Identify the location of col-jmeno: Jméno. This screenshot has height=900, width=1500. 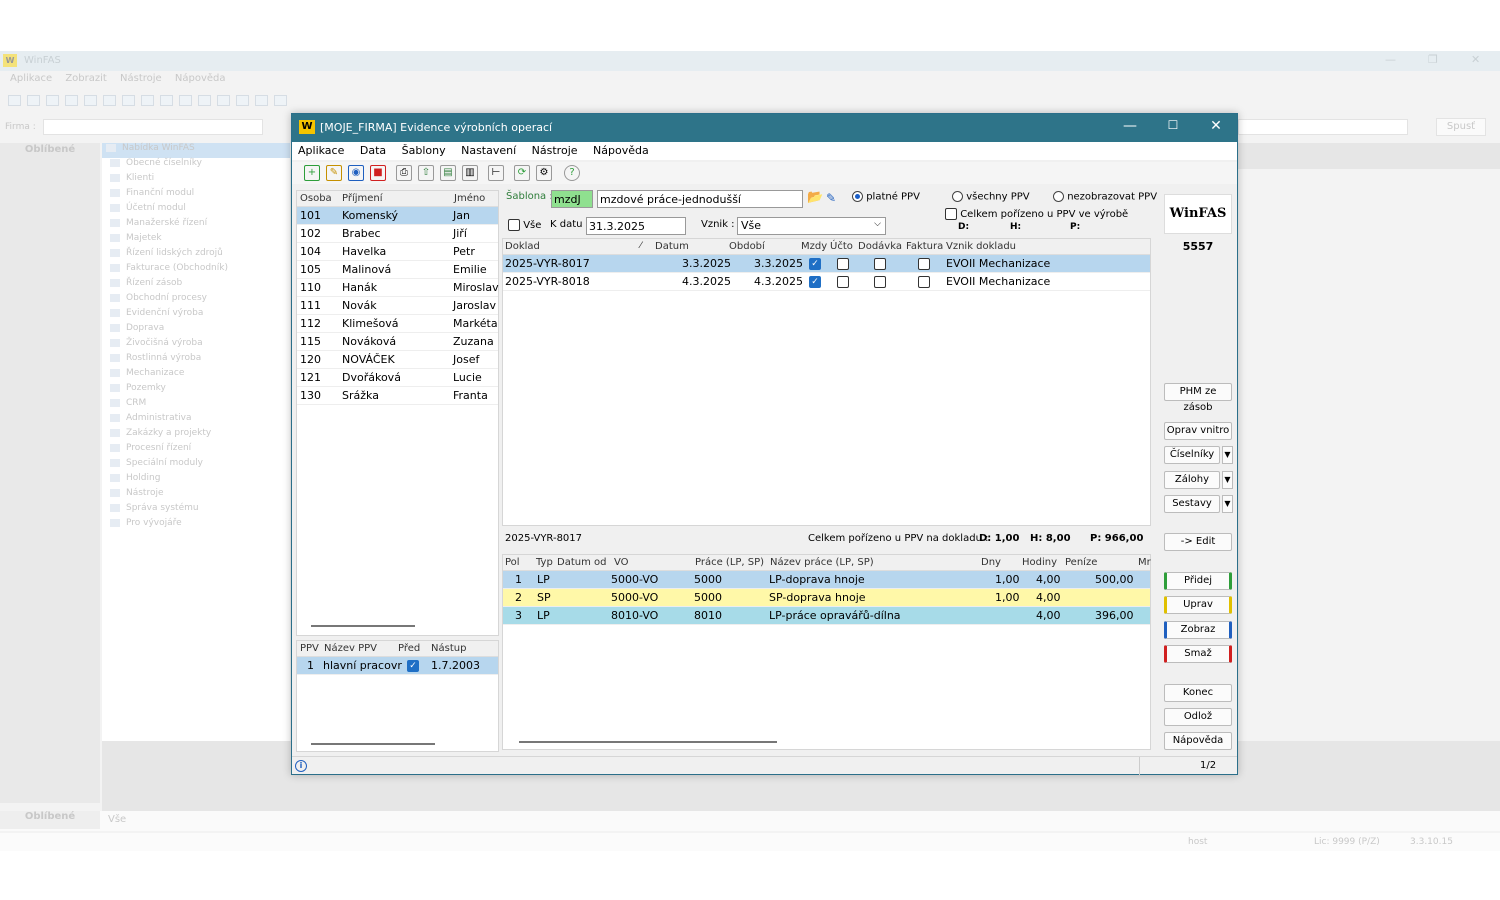
(469, 198).